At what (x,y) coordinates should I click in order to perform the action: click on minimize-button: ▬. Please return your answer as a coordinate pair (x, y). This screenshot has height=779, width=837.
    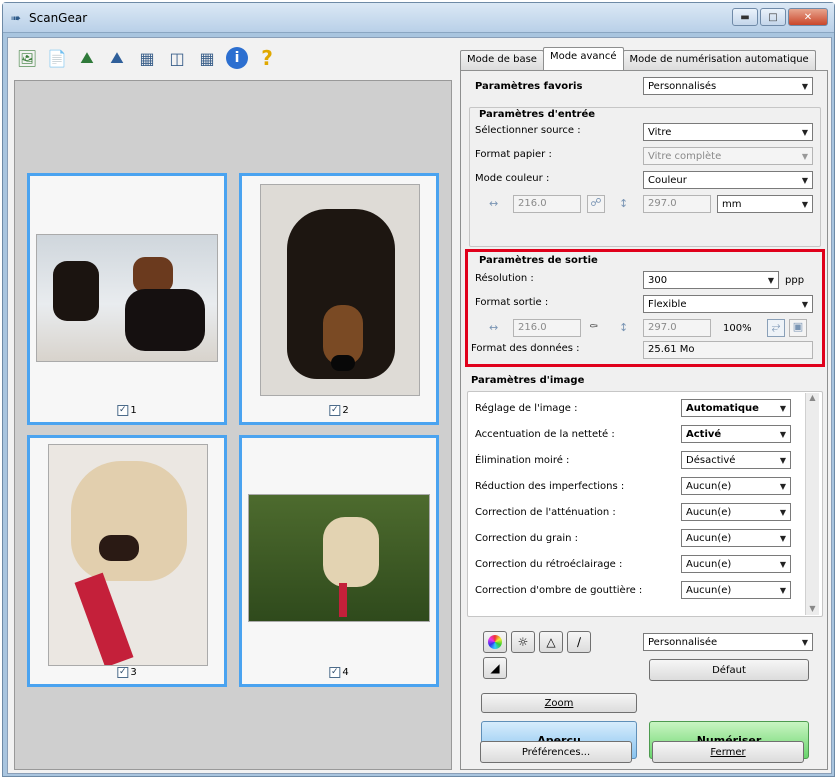
    Looking at the image, I should click on (745, 17).